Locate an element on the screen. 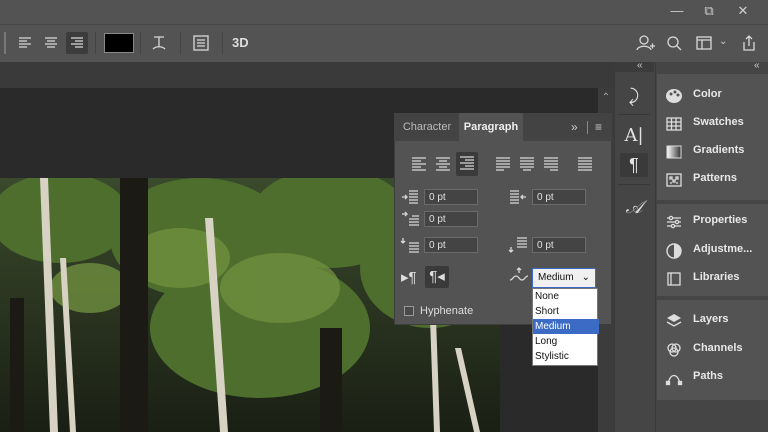 This screenshot has width=768, height=432. libraries-icon is located at coordinates (674, 279).